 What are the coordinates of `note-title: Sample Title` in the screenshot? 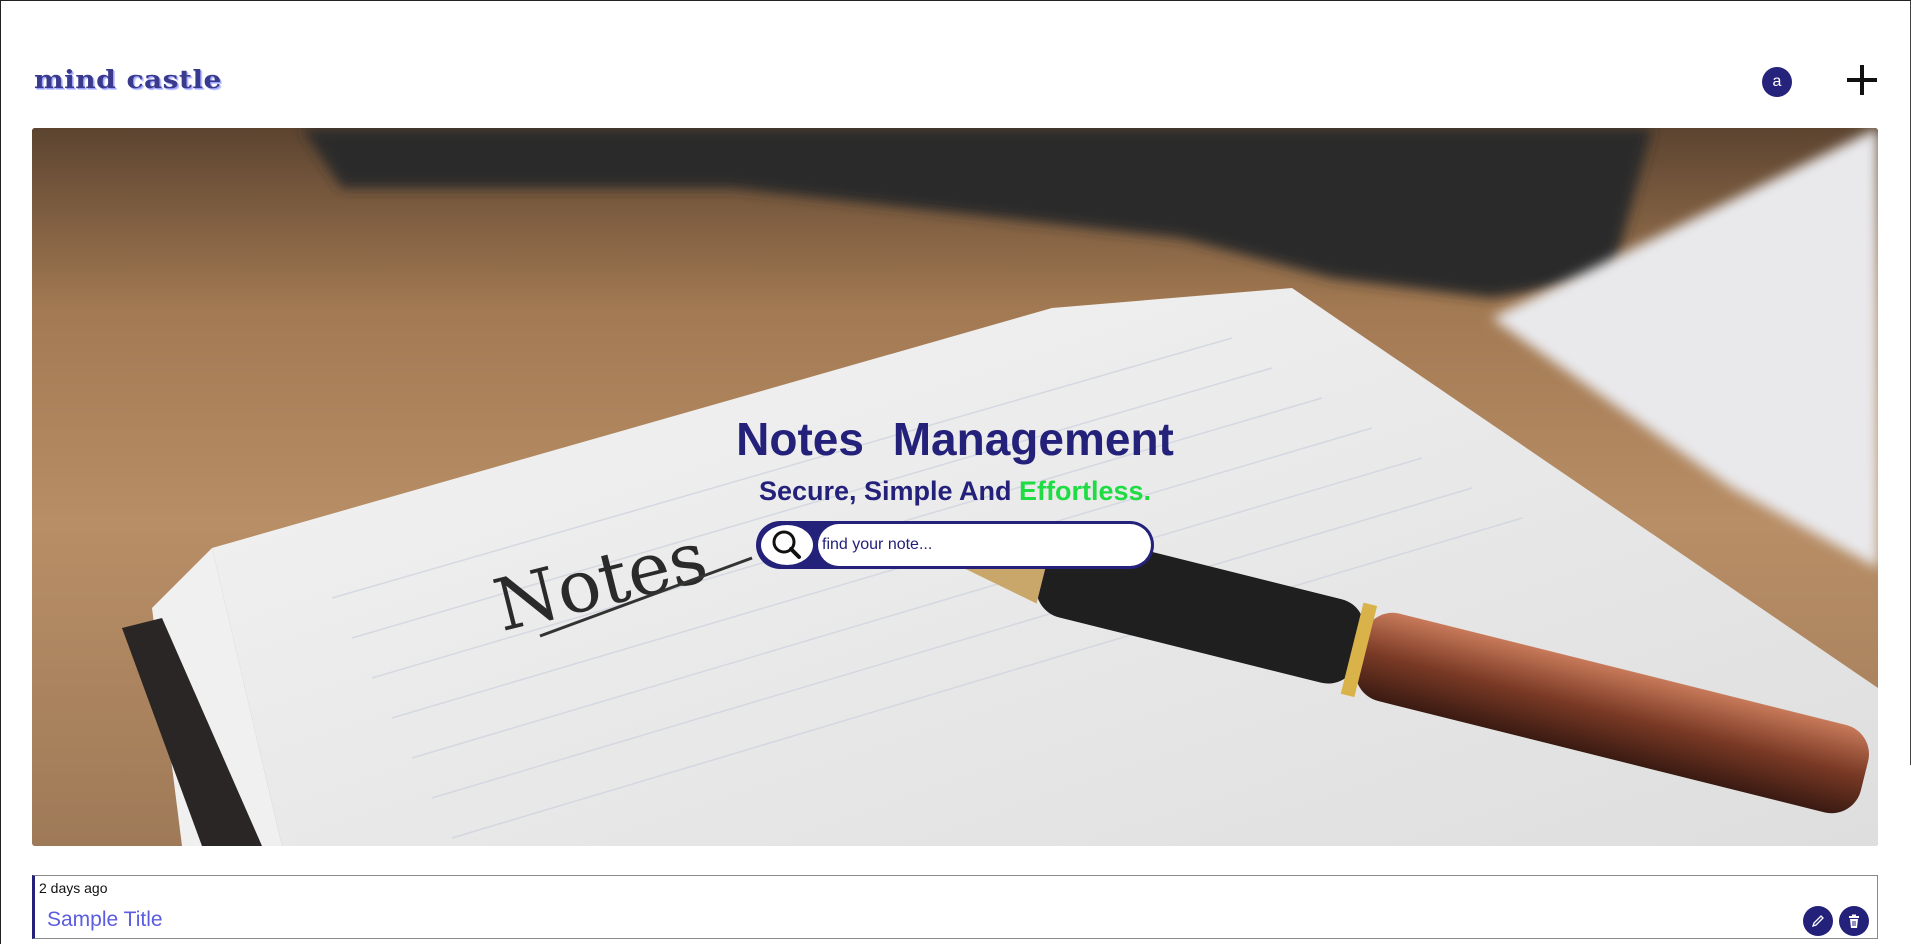 It's located at (105, 920).